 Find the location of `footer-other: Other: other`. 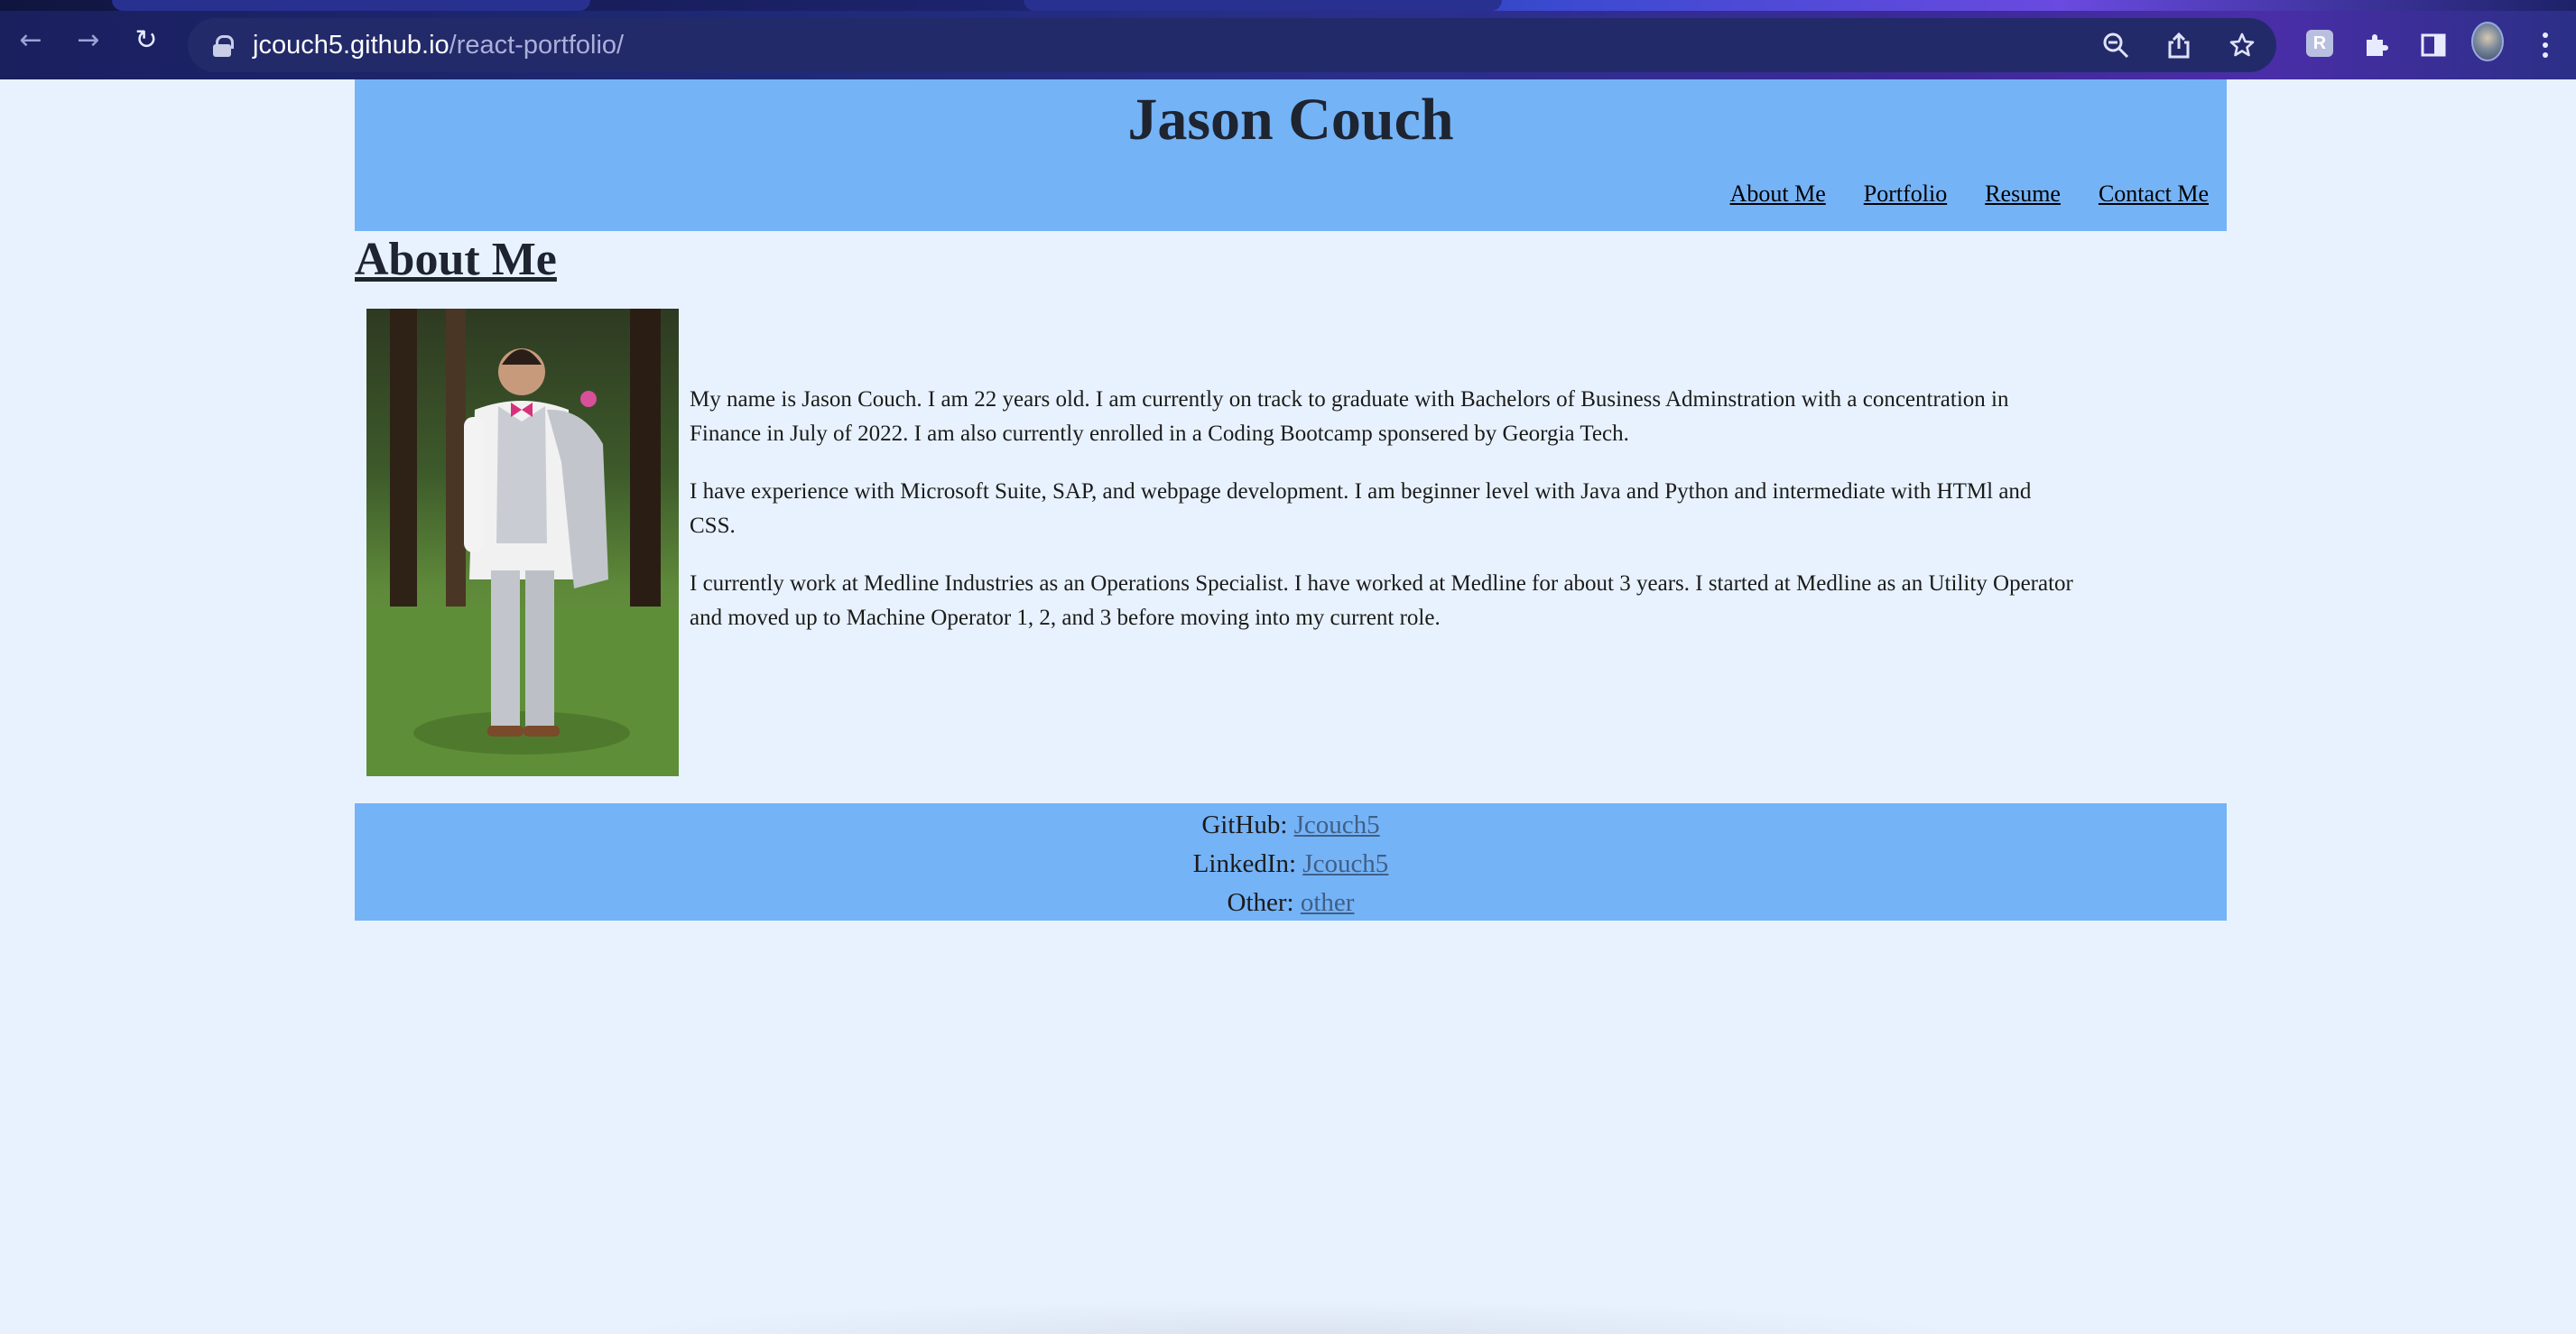

footer-other: Other: other is located at coordinates (1291, 903).